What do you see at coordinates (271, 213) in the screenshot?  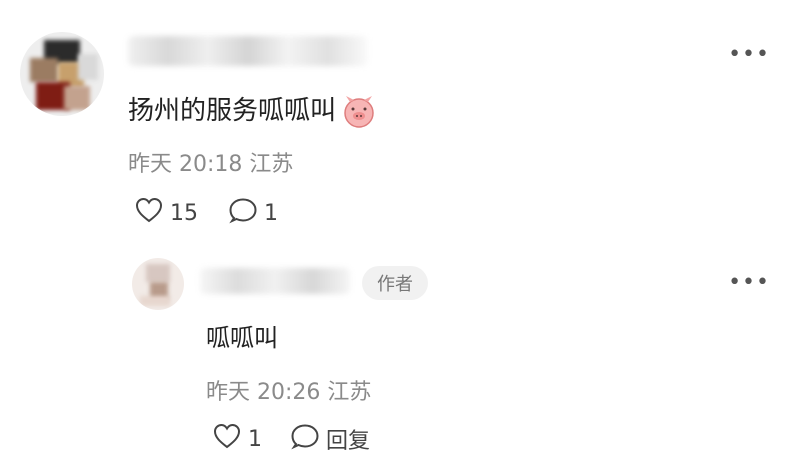 I see `reply-count: 1` at bounding box center [271, 213].